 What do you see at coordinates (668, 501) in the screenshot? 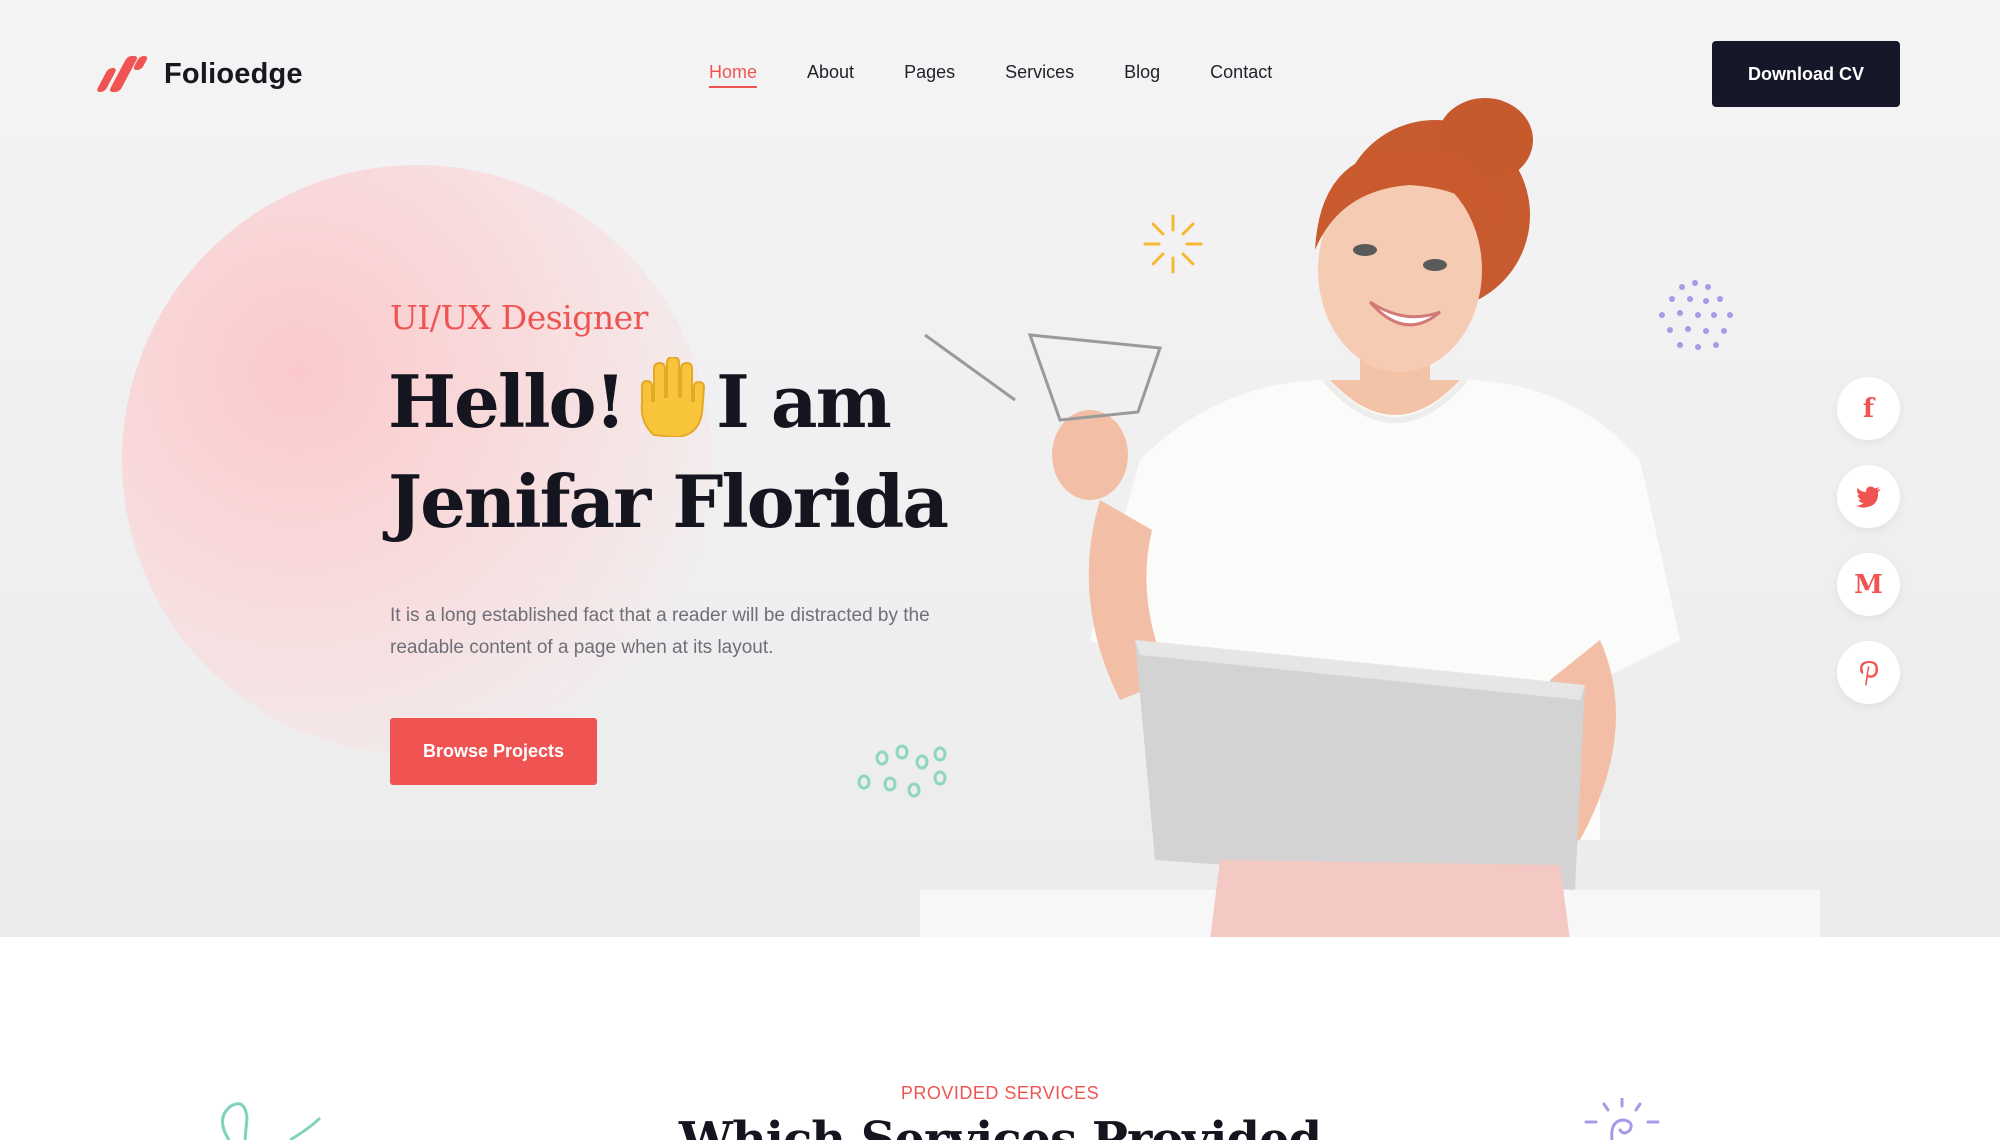
I see `headline-name: Jenifar Florida` at bounding box center [668, 501].